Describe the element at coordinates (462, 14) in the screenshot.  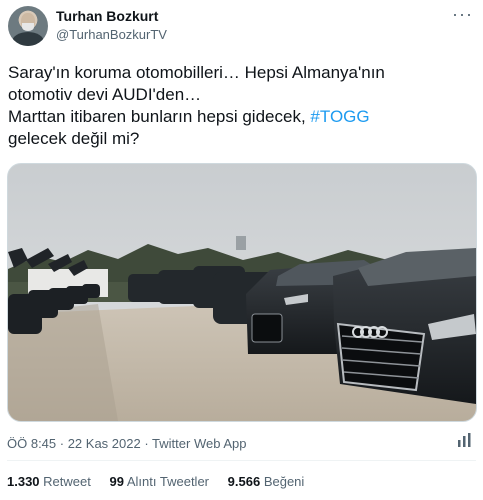
I see `more-options-icon: ···` at that location.